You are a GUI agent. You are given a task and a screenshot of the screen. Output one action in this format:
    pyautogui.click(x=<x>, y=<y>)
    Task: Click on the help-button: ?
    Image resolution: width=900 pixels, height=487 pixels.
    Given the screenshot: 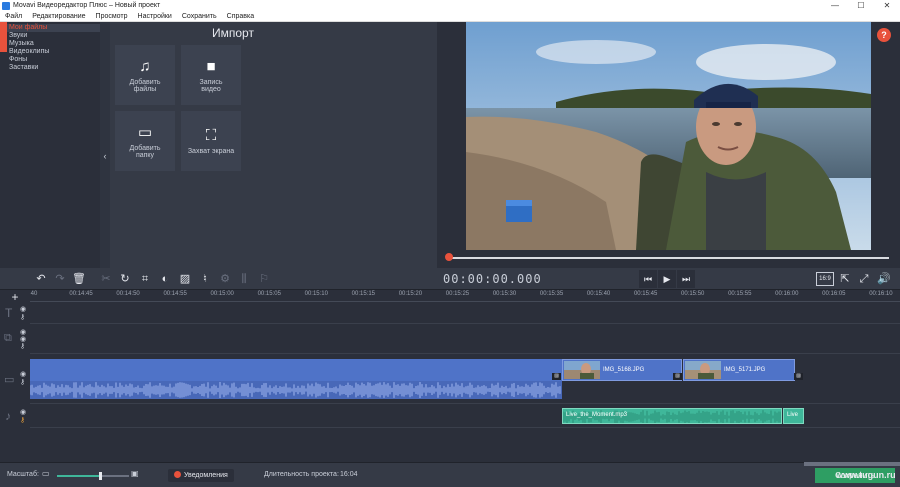 What is the action you would take?
    pyautogui.click(x=884, y=35)
    